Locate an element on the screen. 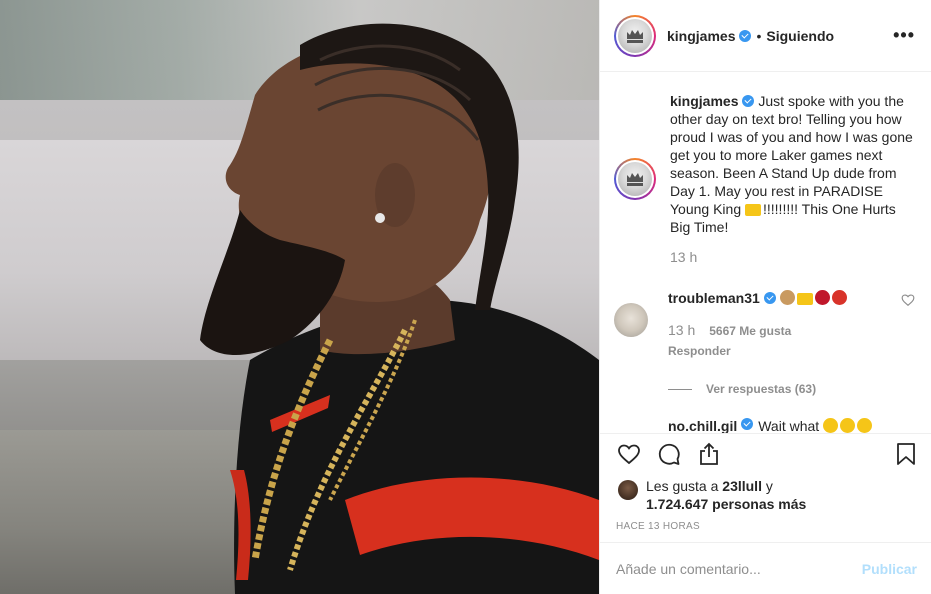 The width and height of the screenshot is (931, 594). liker-avatar is located at coordinates (628, 490).